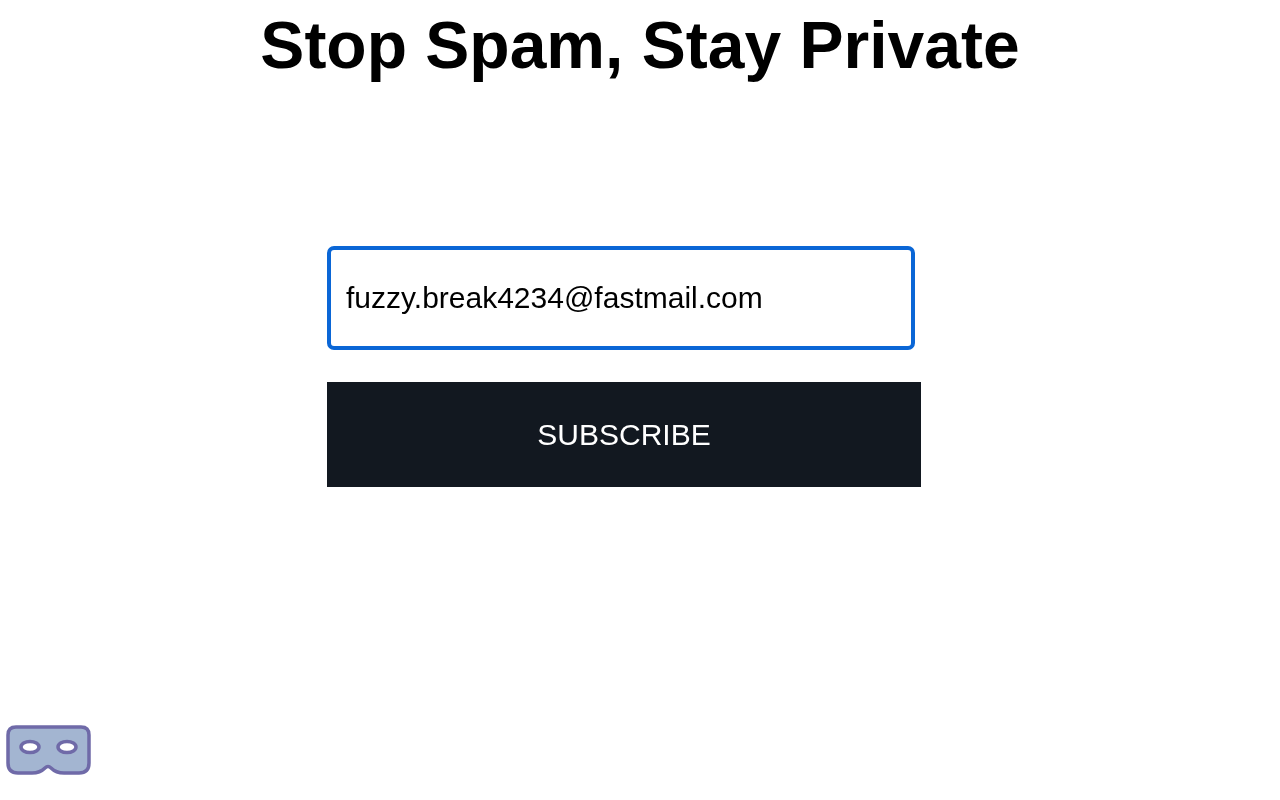 This screenshot has height=800, width=1280. Describe the element at coordinates (621, 298) in the screenshot. I see `email-field: fuzzy.break4234@fastmail.com` at that location.